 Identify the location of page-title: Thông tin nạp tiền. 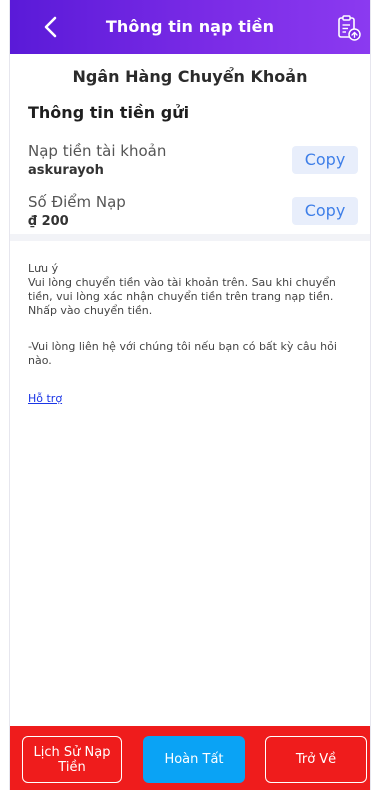
(190, 26).